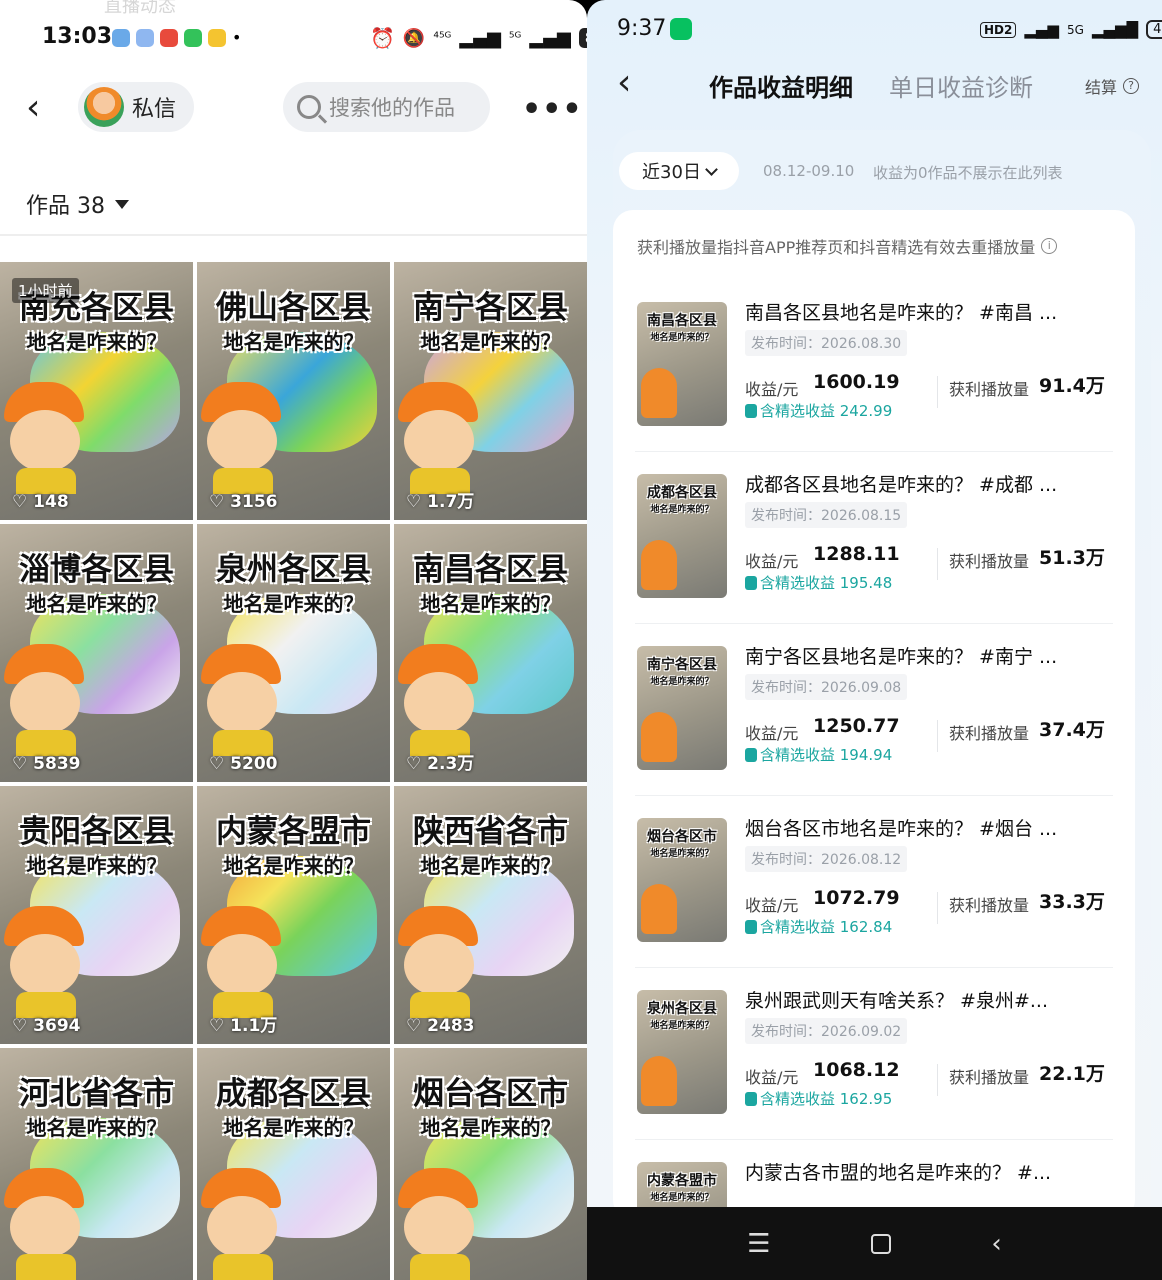  Describe the element at coordinates (880, 1243) in the screenshot. I see `home-icon` at that location.